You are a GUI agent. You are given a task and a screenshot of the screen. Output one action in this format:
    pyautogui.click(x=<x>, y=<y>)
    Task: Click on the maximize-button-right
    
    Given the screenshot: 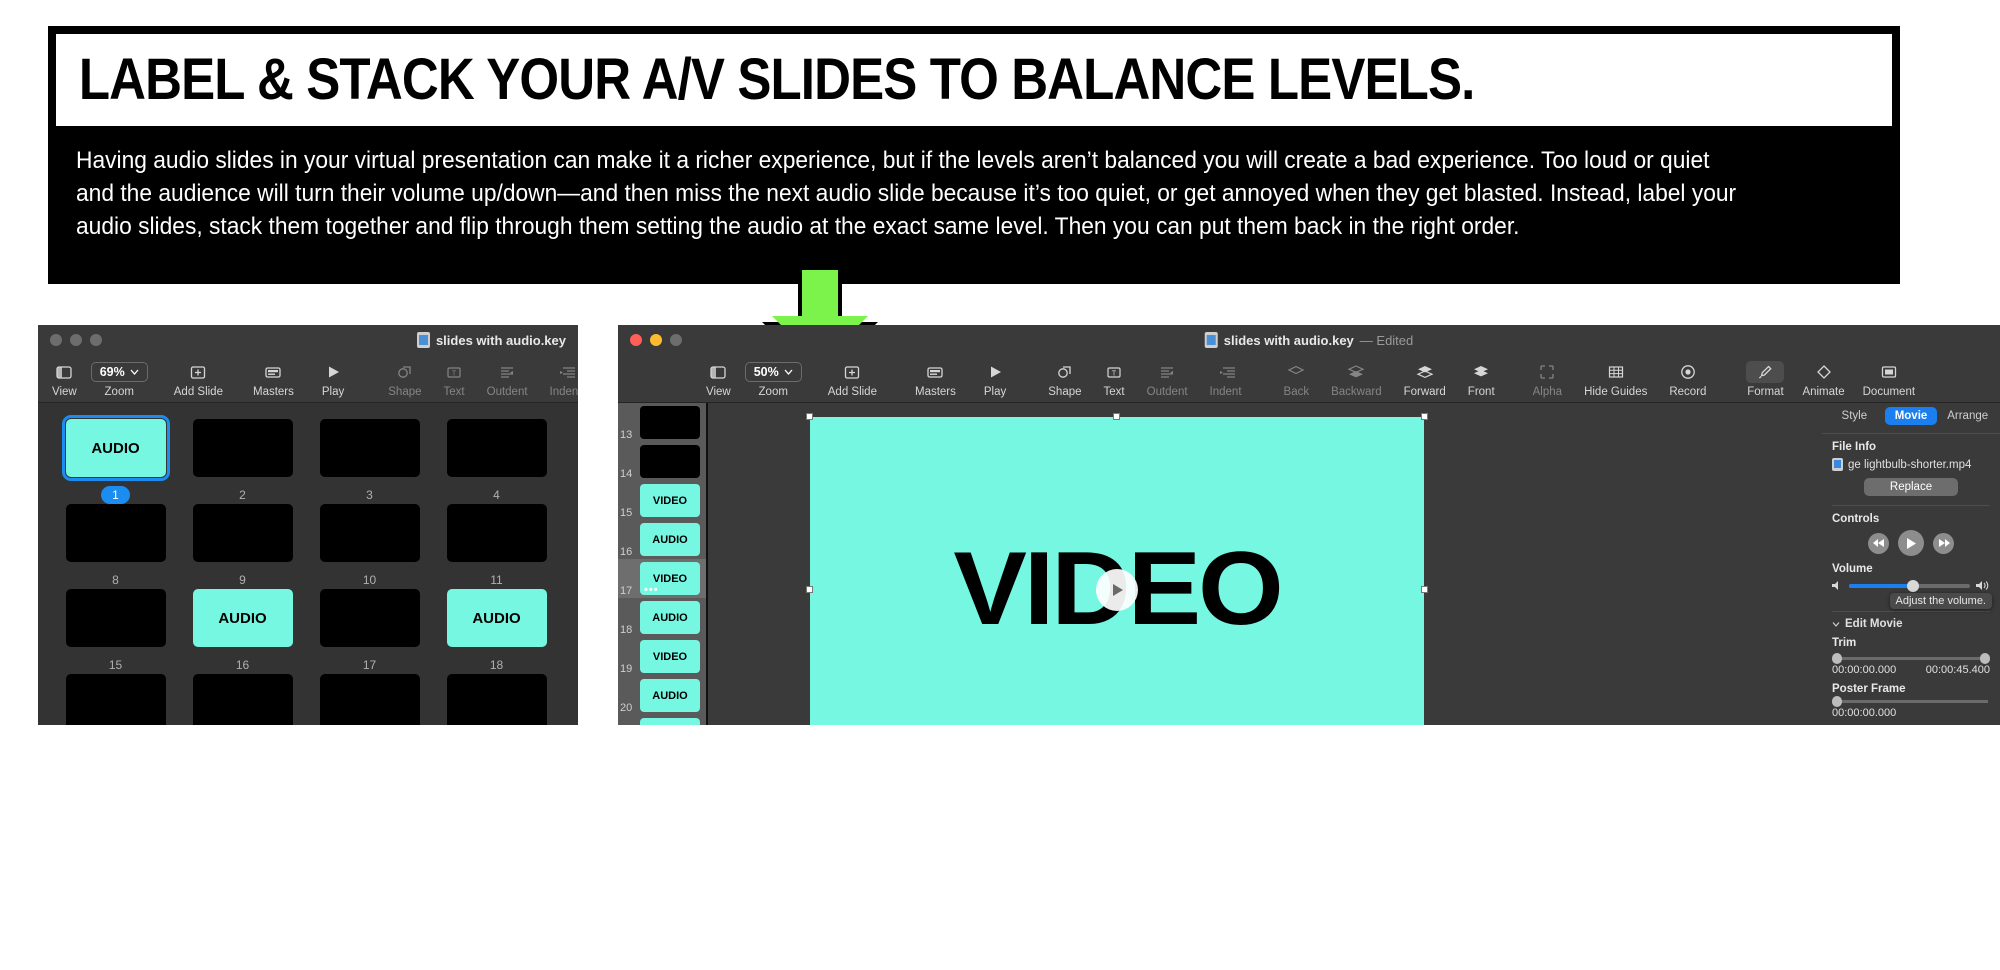 What is the action you would take?
    pyautogui.click(x=676, y=340)
    